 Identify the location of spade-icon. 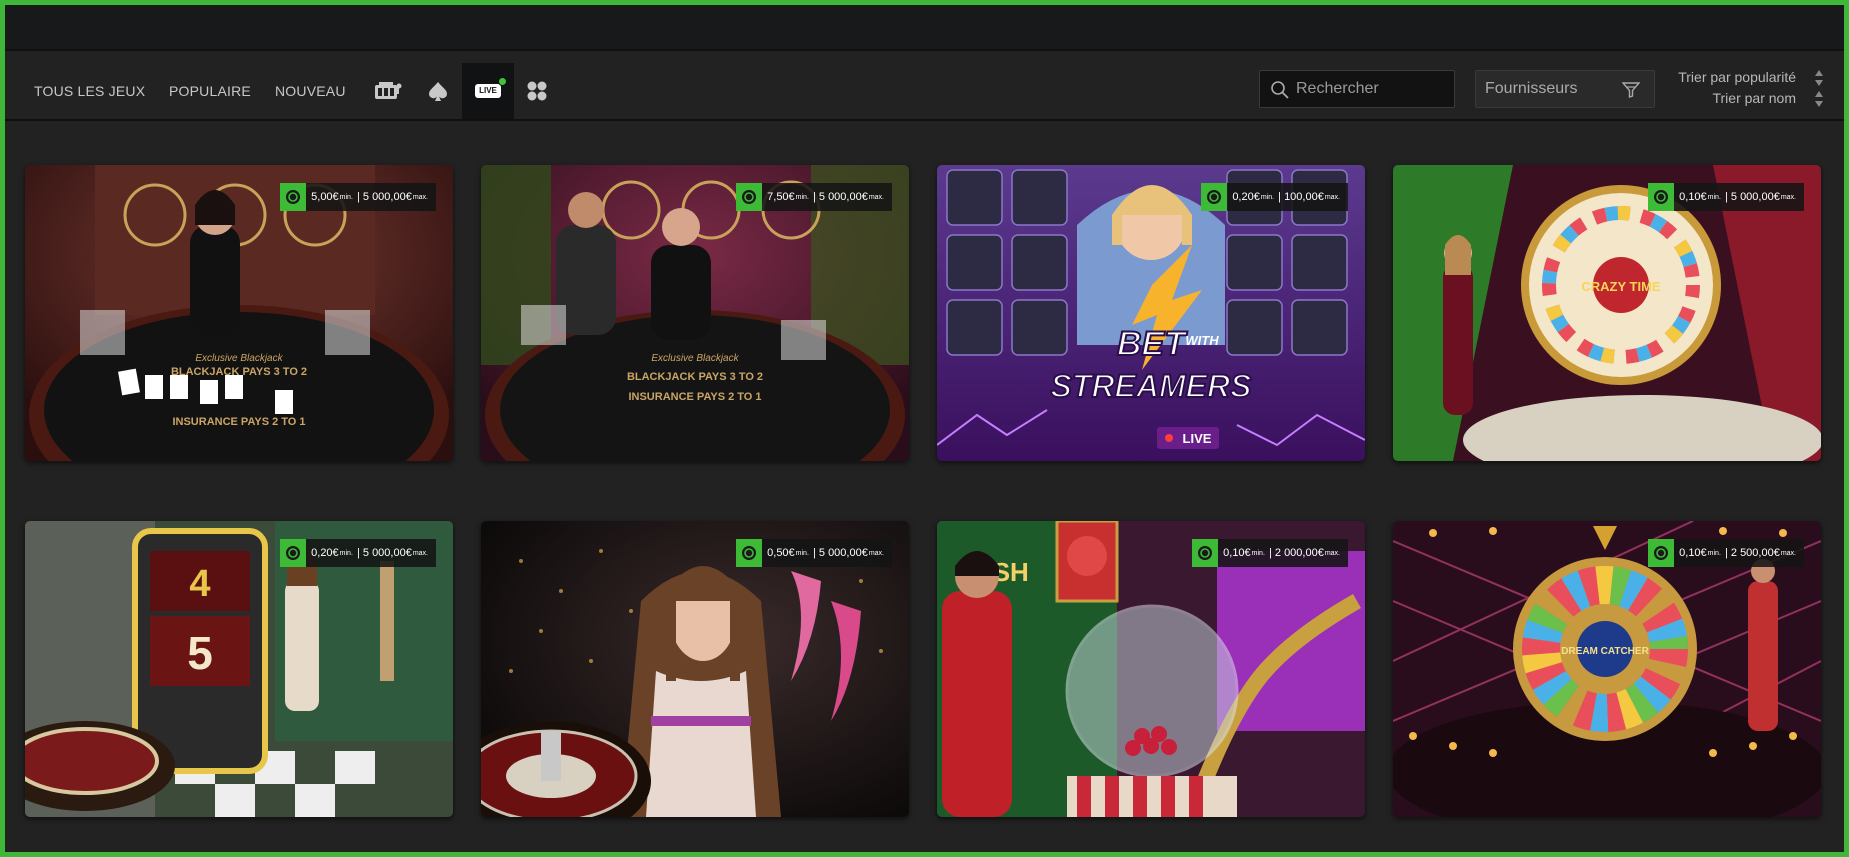
(438, 91).